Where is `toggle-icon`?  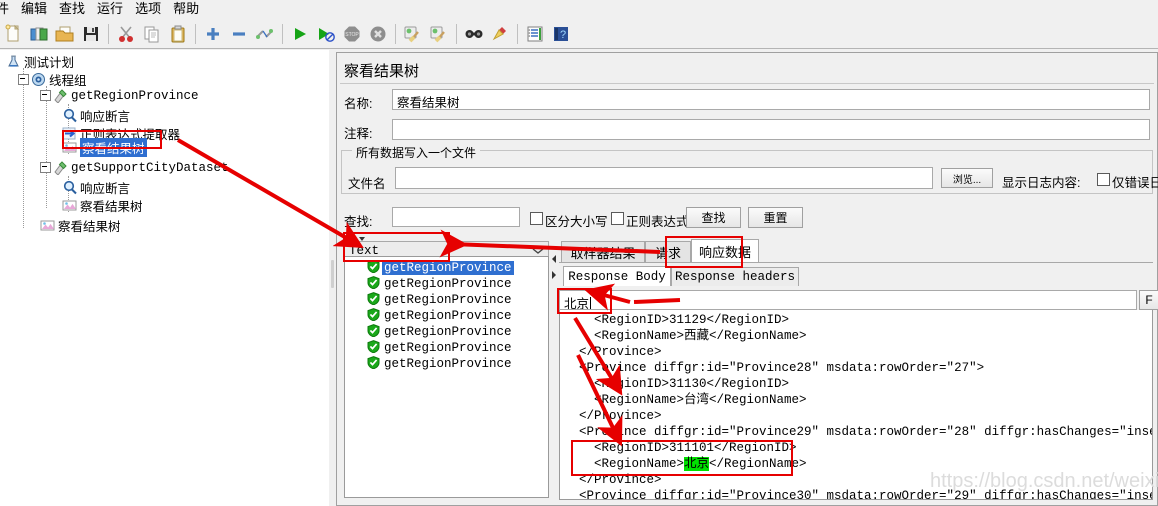
toggle-icon is located at coordinates (265, 34).